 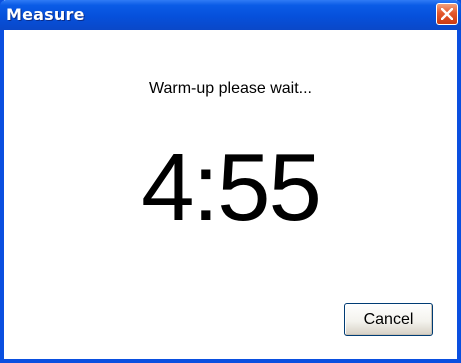 I want to click on title-bar: Measure, so click(x=230, y=15).